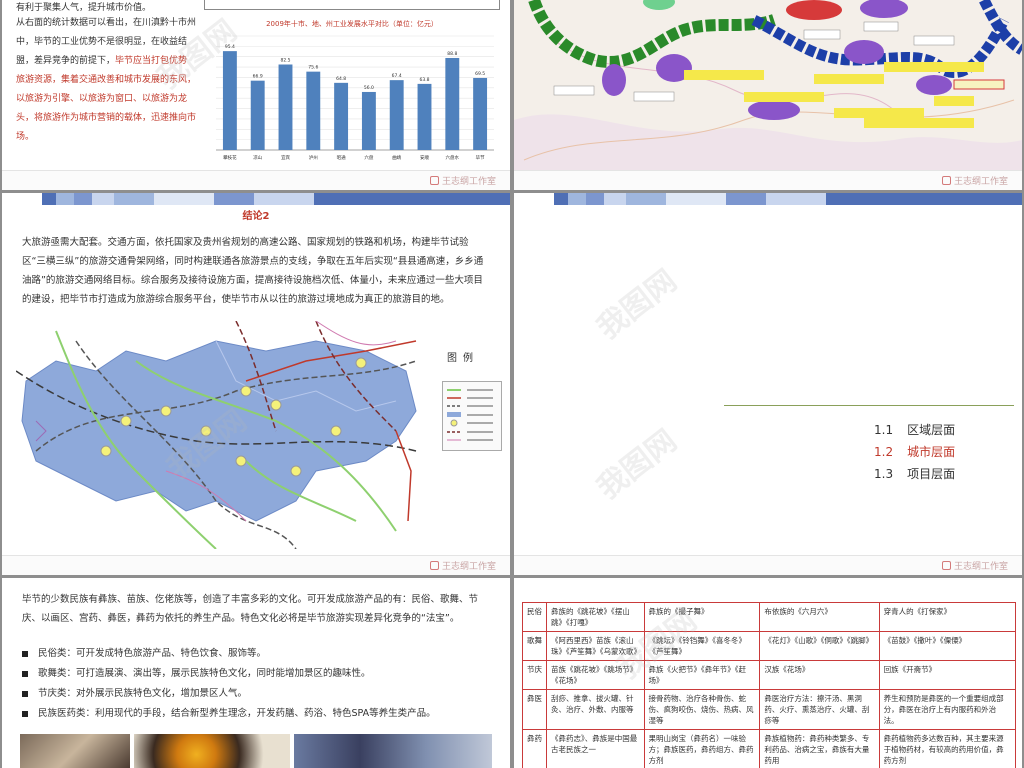 The height and width of the screenshot is (768, 1024). What do you see at coordinates (424, 80) in the screenshot?
I see `data-label: 63.8` at bounding box center [424, 80].